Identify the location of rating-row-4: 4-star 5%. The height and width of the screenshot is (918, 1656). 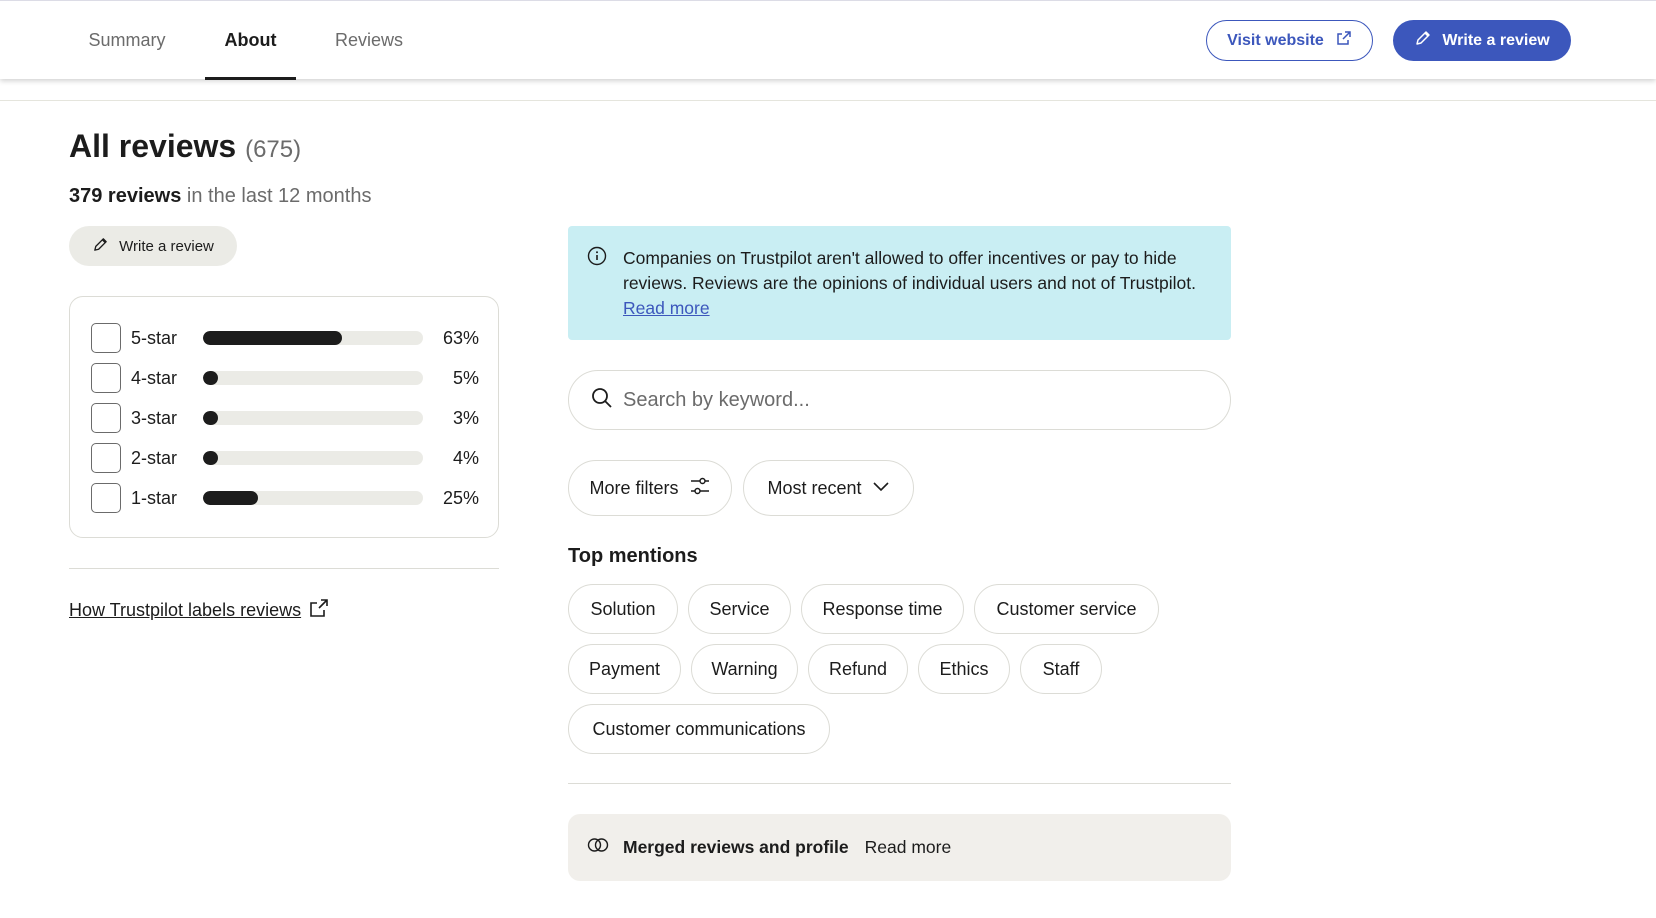
(285, 378).